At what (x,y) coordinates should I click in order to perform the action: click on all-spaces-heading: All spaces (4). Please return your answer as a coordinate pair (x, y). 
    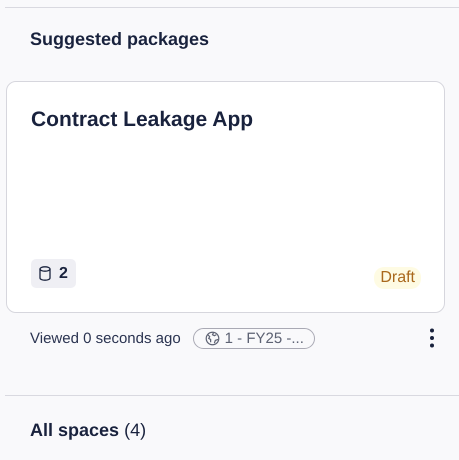
    Looking at the image, I should click on (88, 430).